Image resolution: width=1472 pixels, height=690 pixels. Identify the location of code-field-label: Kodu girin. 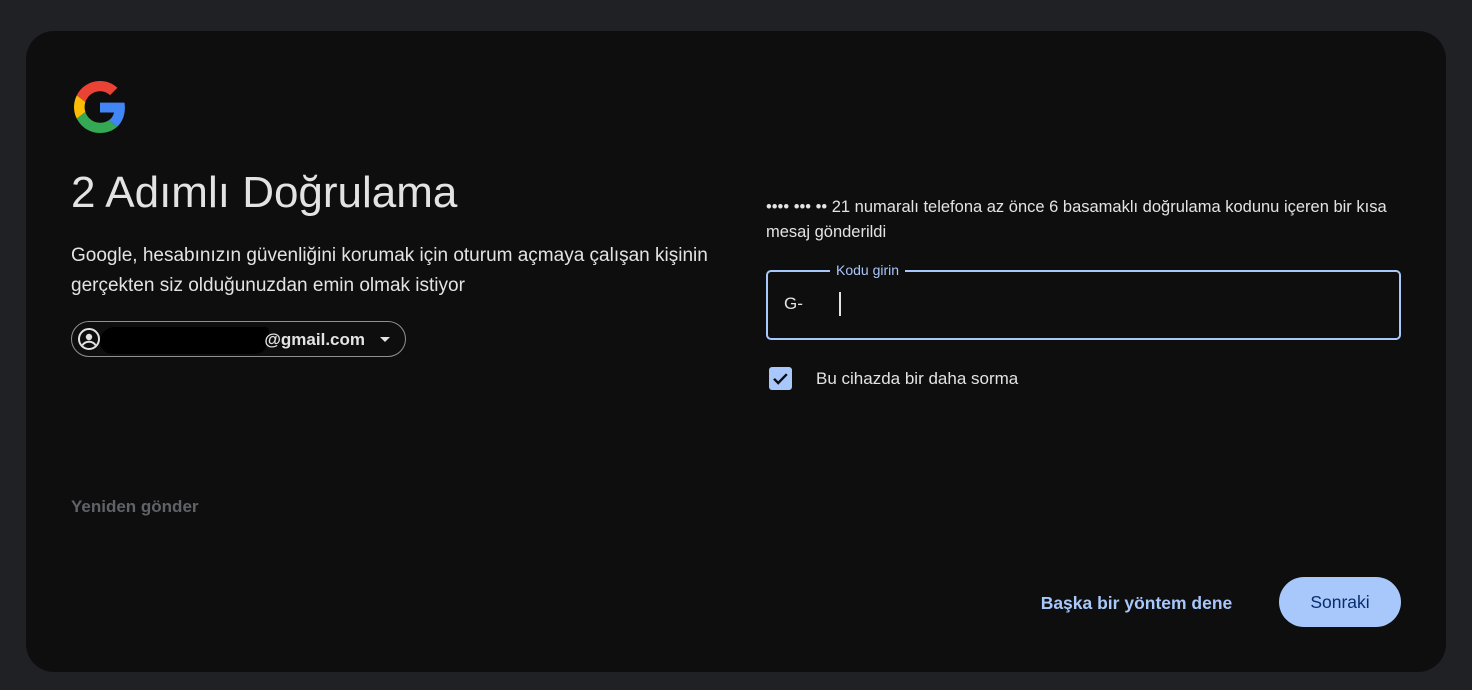
(868, 270).